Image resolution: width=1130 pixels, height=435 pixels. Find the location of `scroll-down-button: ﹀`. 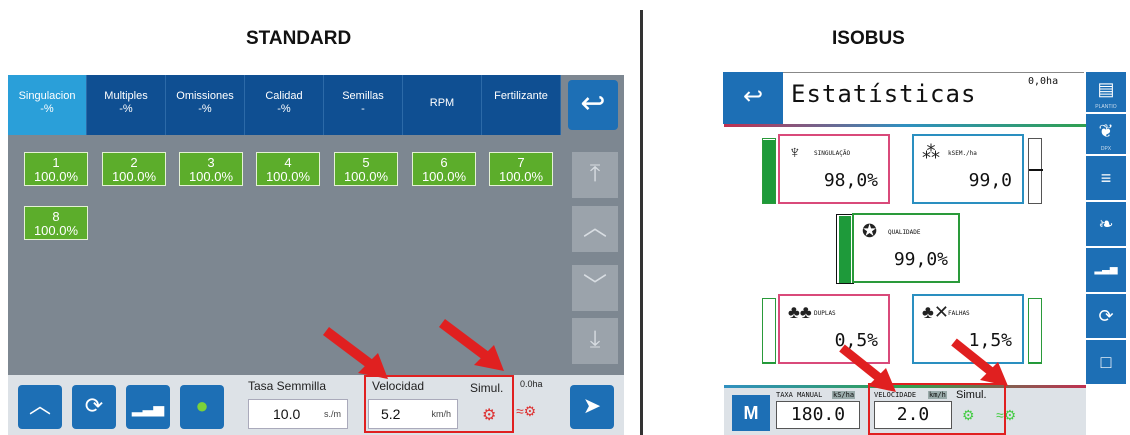

scroll-down-button: ﹀ is located at coordinates (595, 288).